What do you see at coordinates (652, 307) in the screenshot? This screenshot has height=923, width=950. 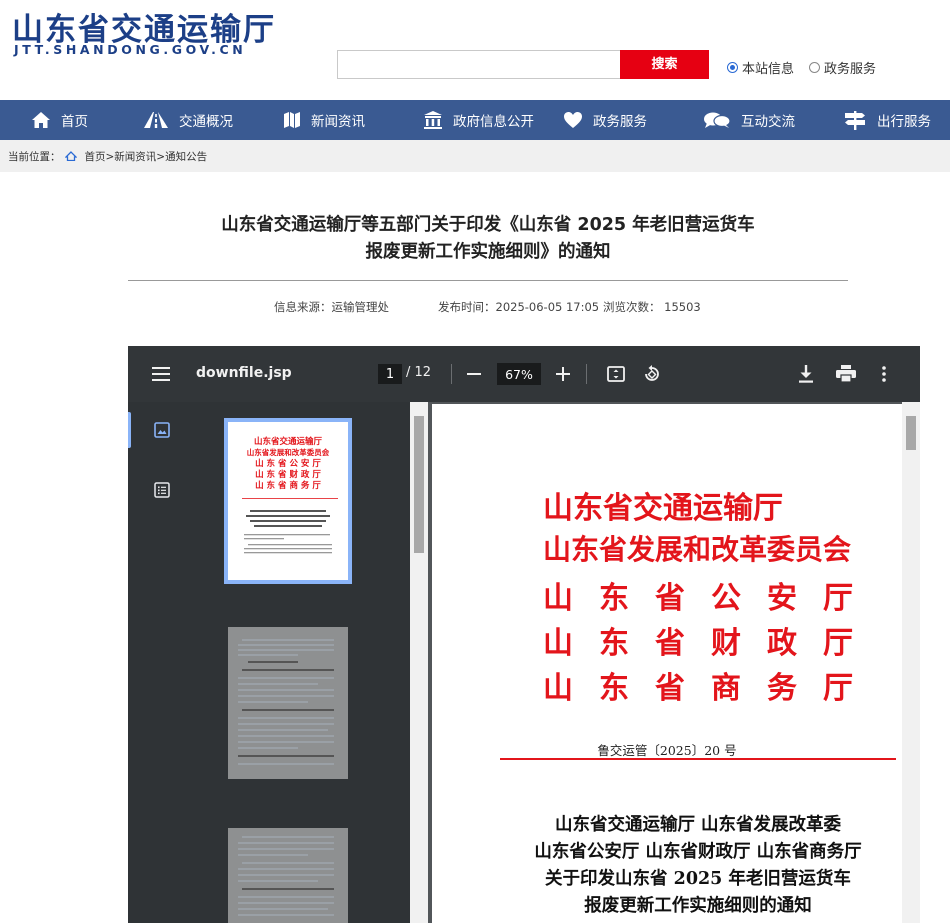 I see `article-views: 浏览次数： 15503` at bounding box center [652, 307].